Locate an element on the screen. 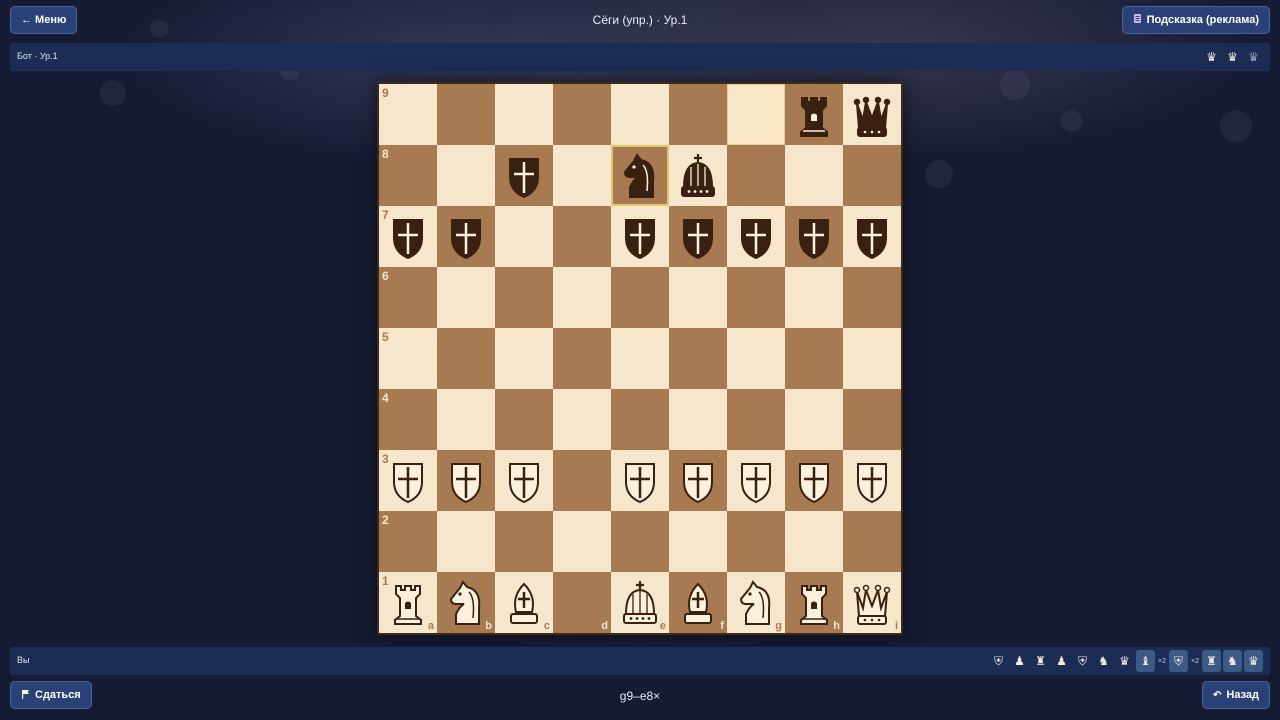  square-c4 is located at coordinates (524, 419).